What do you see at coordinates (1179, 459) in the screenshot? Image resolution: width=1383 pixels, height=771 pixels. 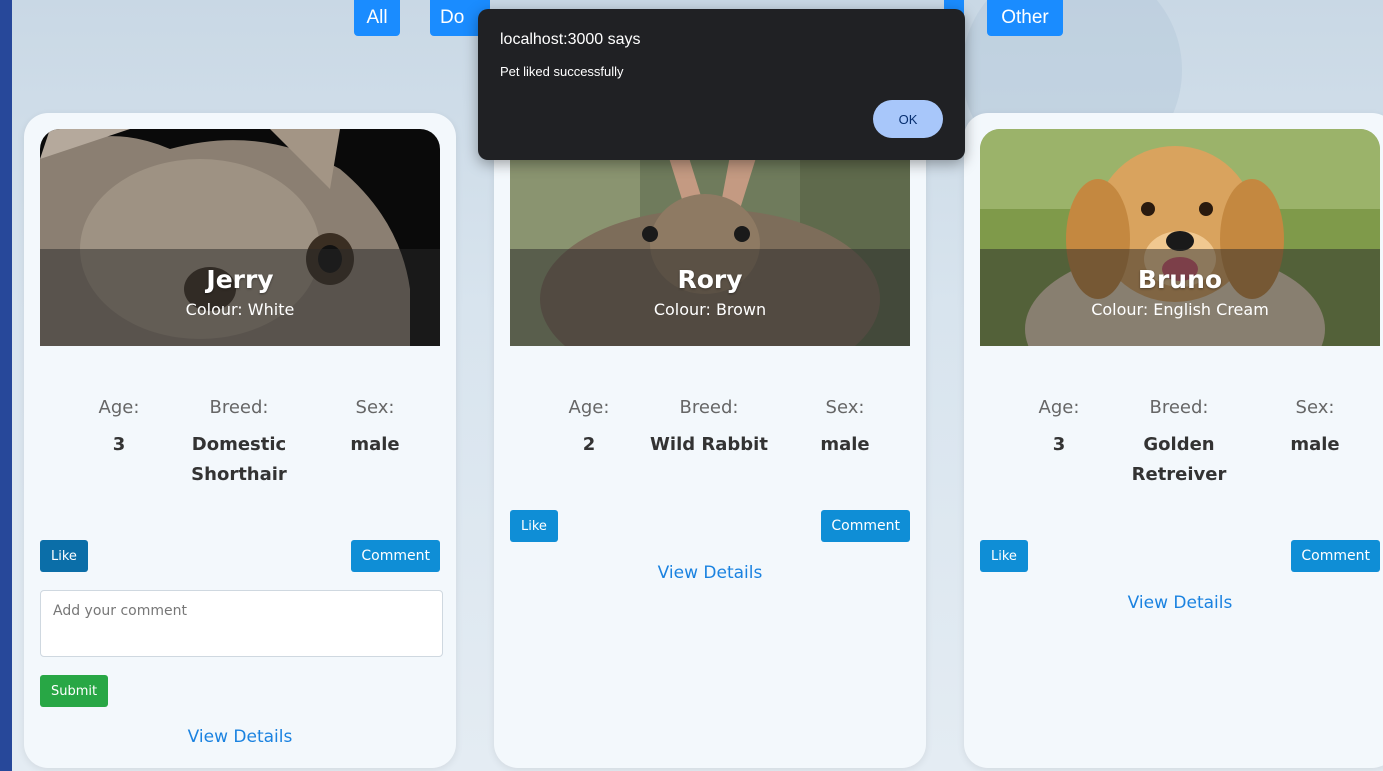 I see `breed-value: Golden Retreiver` at bounding box center [1179, 459].